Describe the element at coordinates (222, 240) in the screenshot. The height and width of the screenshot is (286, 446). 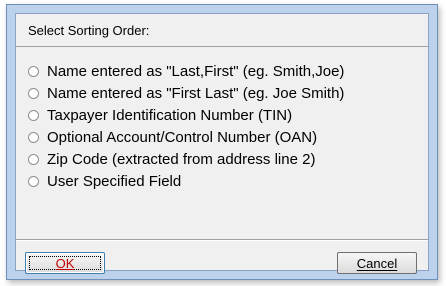
I see `footer-divider` at that location.